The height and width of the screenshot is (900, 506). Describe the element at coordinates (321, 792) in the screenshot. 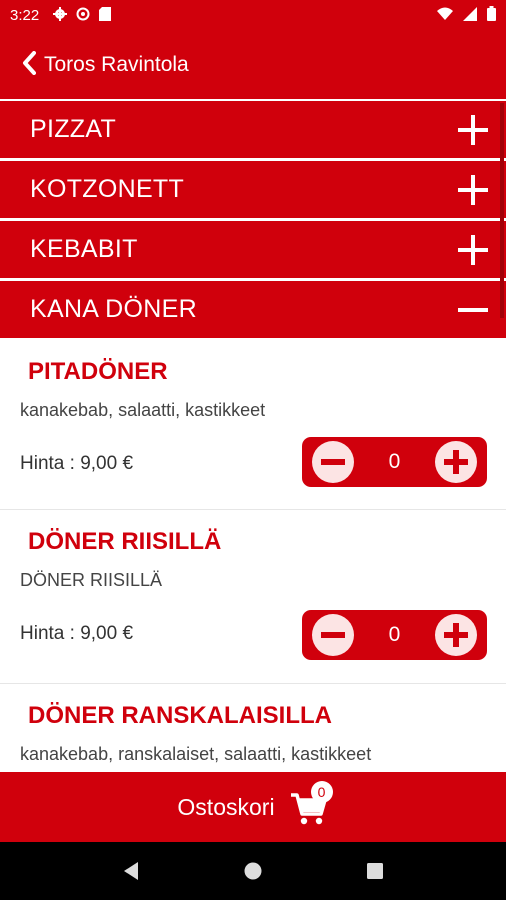

I see `cart-count-badge: 0` at that location.